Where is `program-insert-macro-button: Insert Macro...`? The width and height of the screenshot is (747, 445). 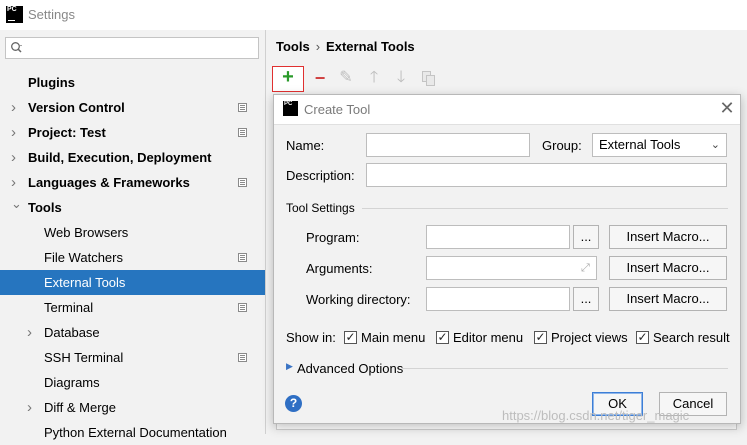 program-insert-macro-button: Insert Macro... is located at coordinates (668, 237).